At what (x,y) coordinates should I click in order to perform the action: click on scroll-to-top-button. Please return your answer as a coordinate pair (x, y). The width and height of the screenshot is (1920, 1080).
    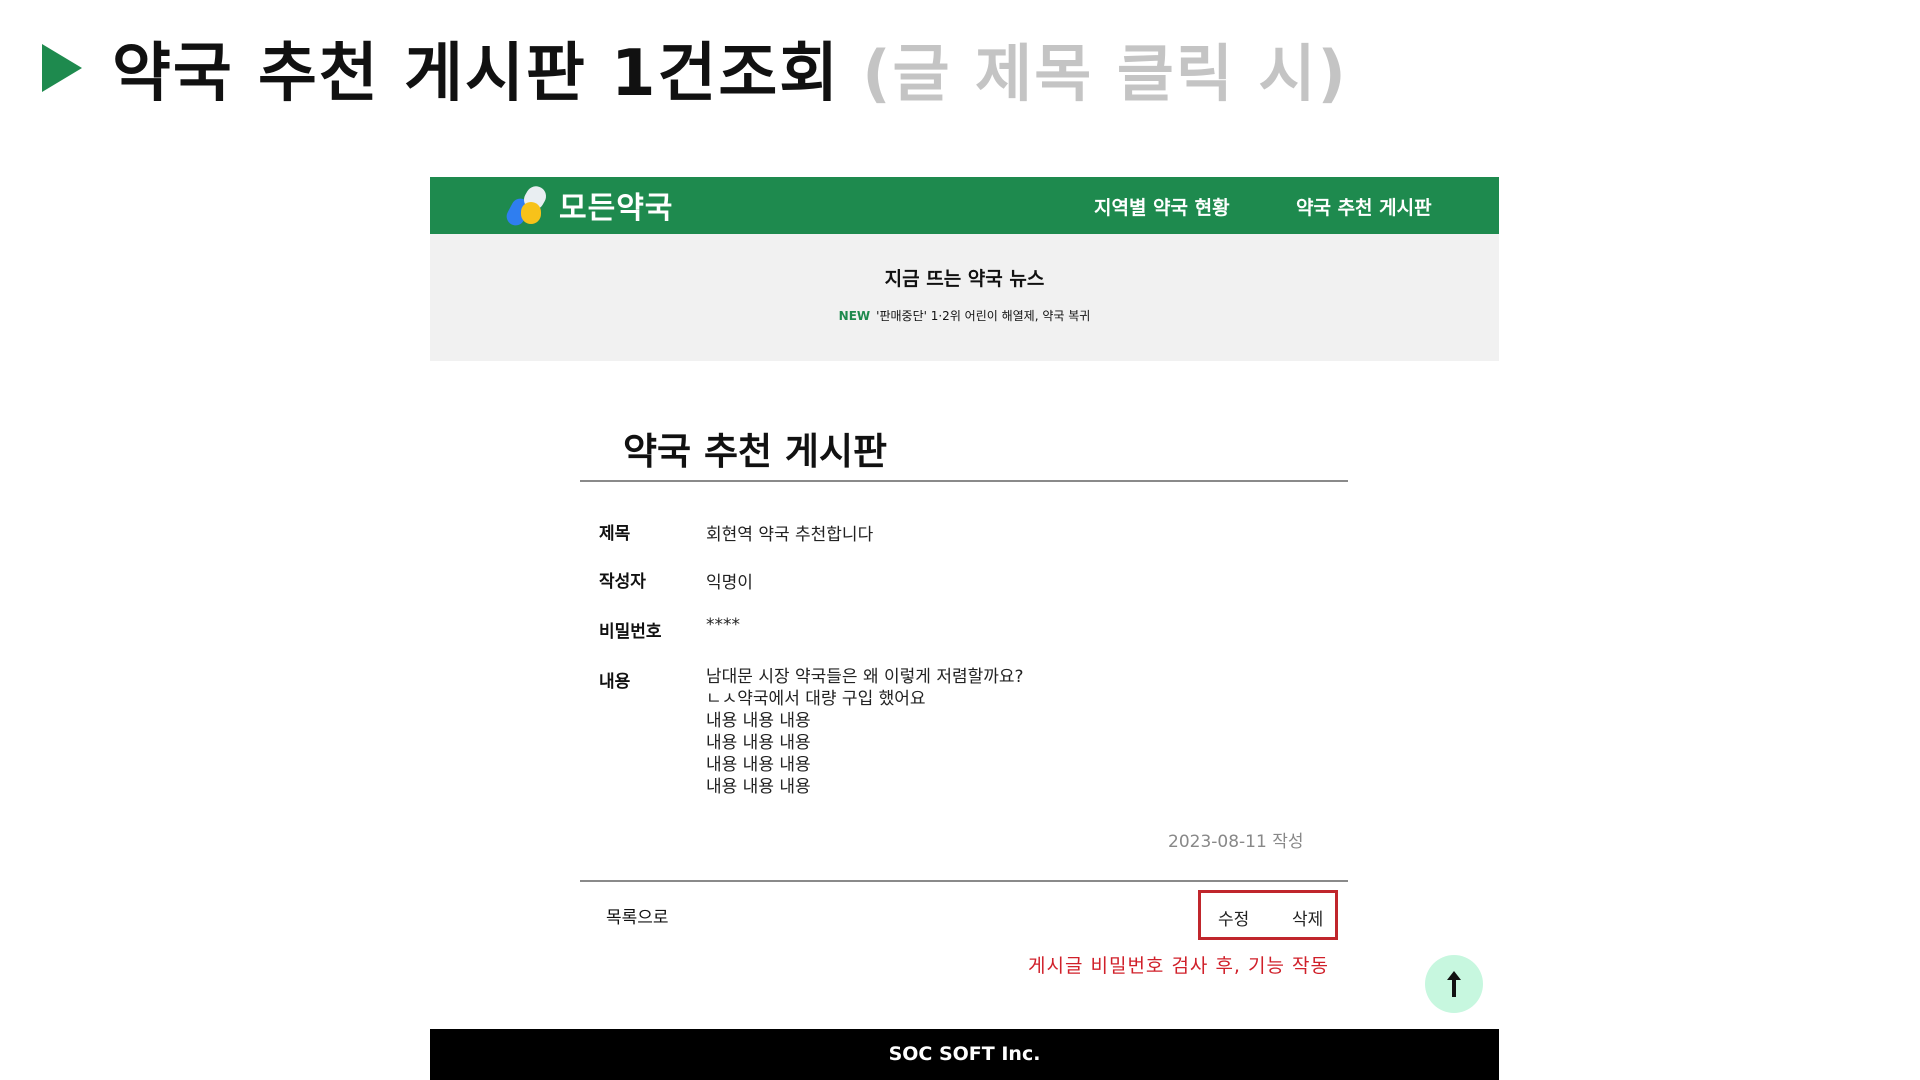
    Looking at the image, I should click on (1454, 984).